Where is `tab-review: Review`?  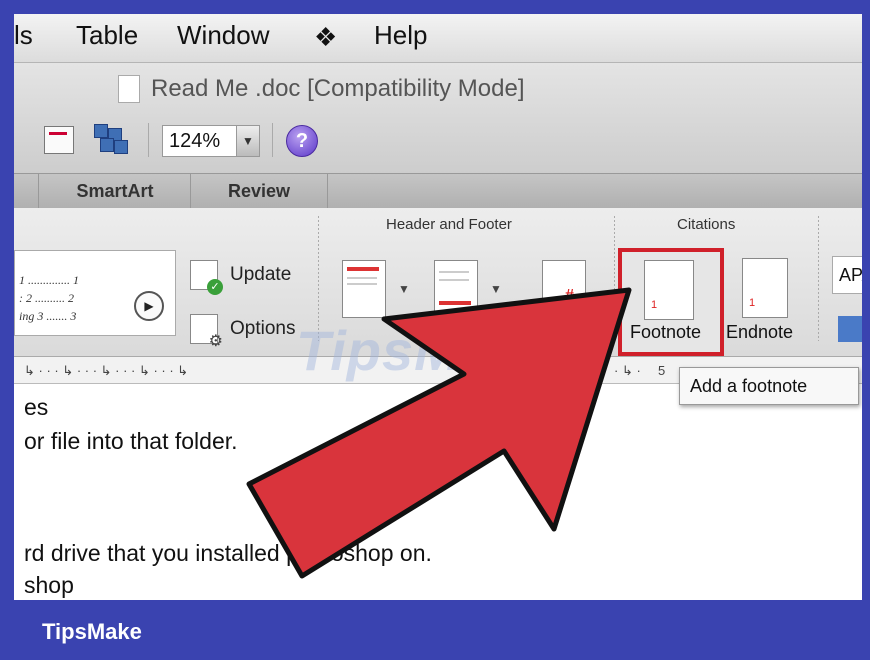
tab-review: Review is located at coordinates (259, 191).